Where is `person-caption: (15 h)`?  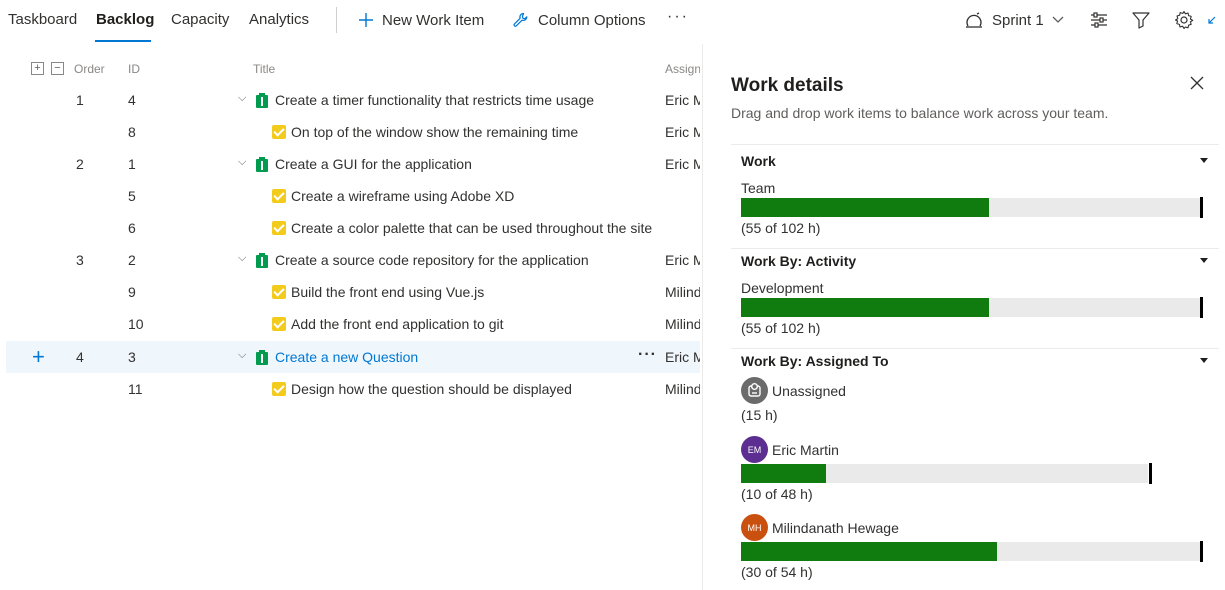 person-caption: (15 h) is located at coordinates (759, 415).